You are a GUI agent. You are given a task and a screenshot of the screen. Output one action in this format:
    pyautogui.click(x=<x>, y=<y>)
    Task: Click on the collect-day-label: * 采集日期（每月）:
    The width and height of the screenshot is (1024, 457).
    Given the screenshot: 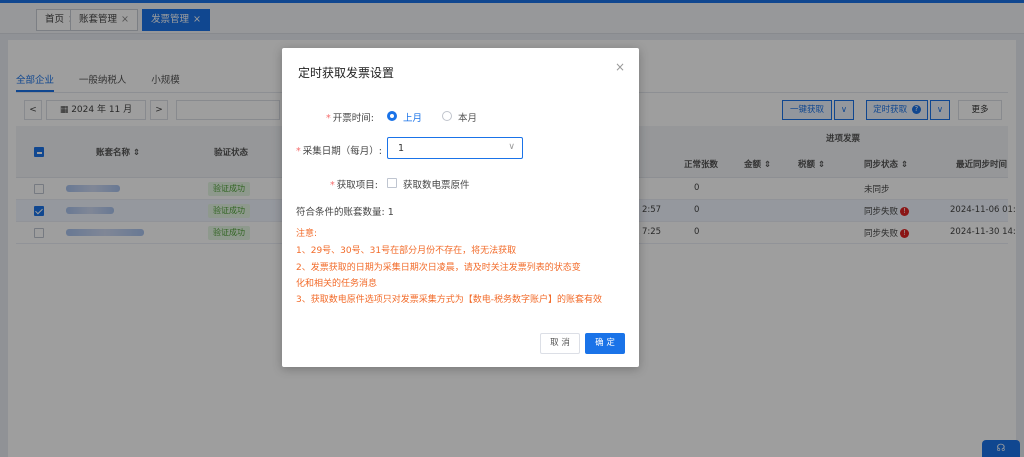 What is the action you would take?
    pyautogui.click(x=339, y=151)
    